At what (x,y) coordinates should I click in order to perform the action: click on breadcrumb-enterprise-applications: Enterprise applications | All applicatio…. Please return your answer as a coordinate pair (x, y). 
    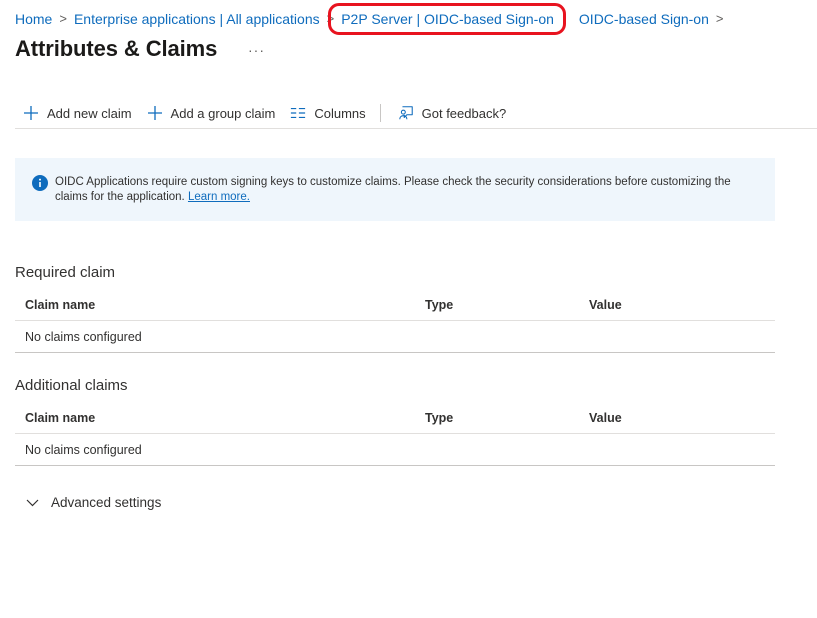
    Looking at the image, I should click on (197, 19).